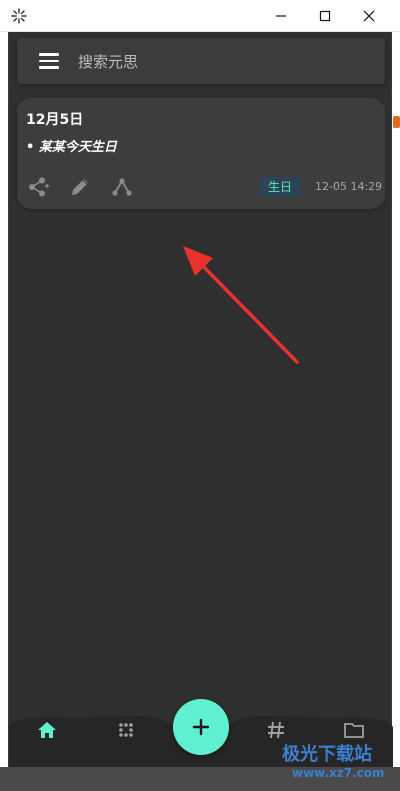  I want to click on dots-grid-icon, so click(126, 730).